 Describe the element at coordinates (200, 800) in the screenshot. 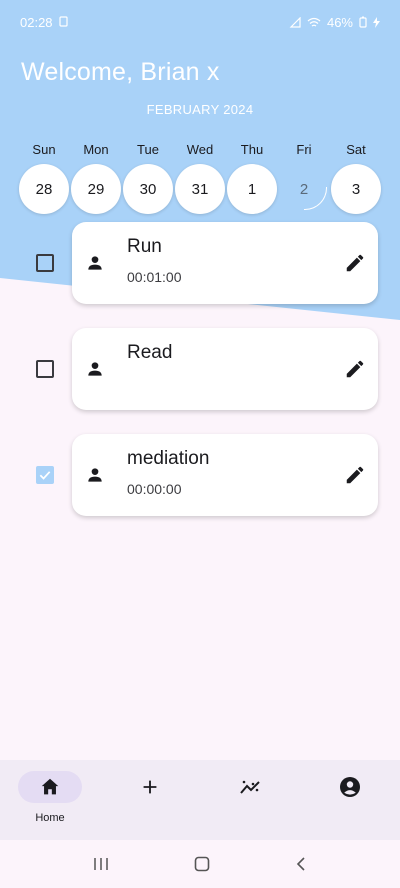

I see `bottom-nav: Home` at that location.